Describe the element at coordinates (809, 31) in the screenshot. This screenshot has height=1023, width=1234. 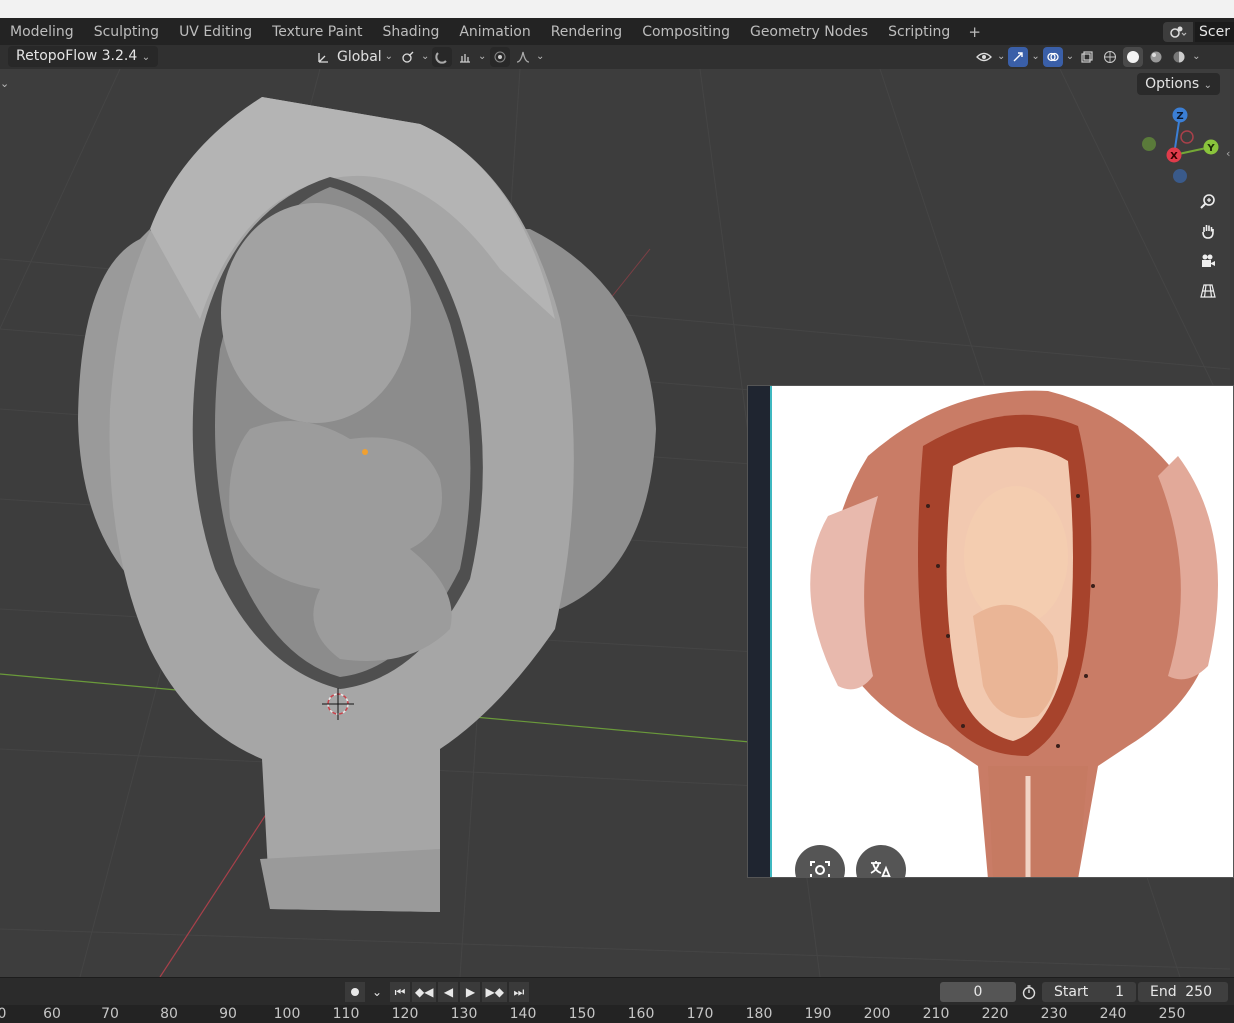
I see `tab-geometry-nodes: Geometry Nodes` at that location.